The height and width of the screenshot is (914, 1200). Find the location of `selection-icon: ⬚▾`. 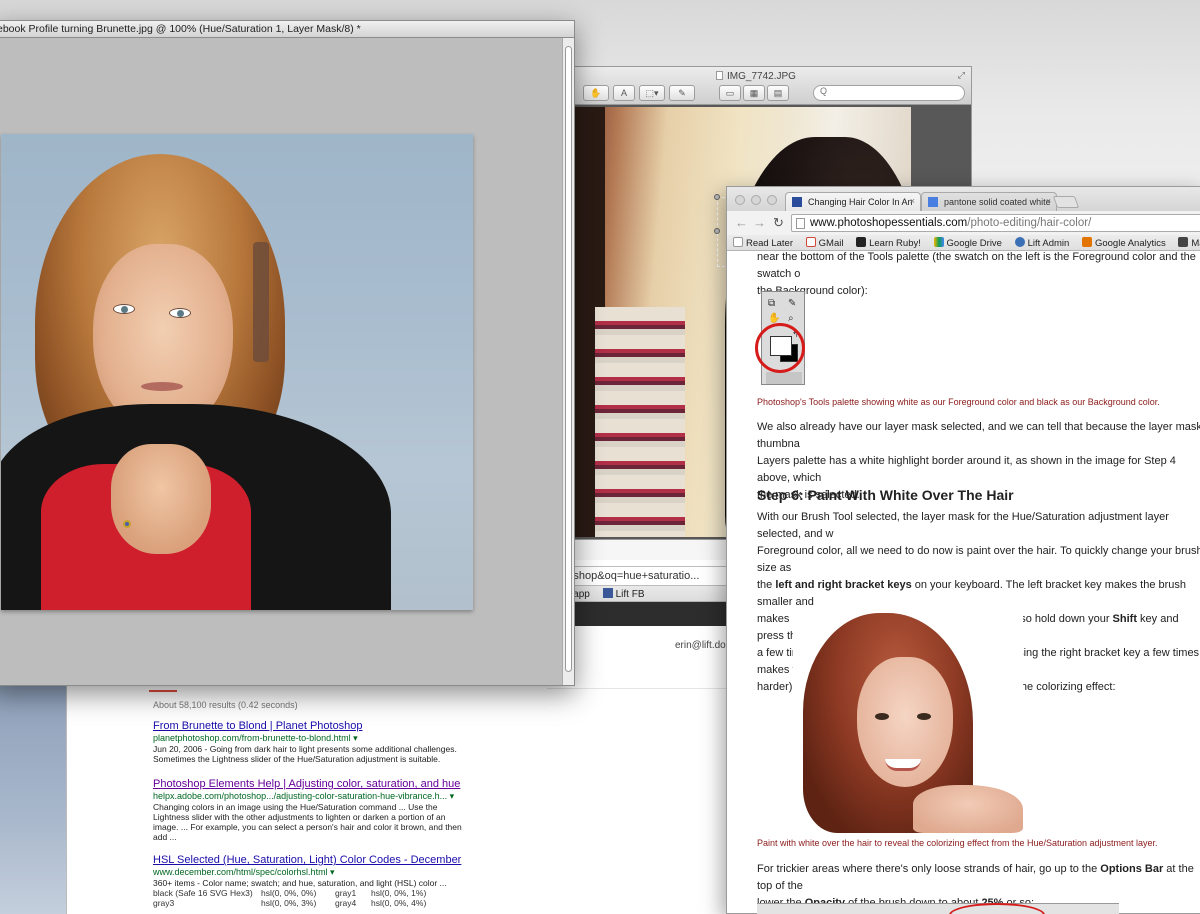

selection-icon: ⬚▾ is located at coordinates (652, 92).